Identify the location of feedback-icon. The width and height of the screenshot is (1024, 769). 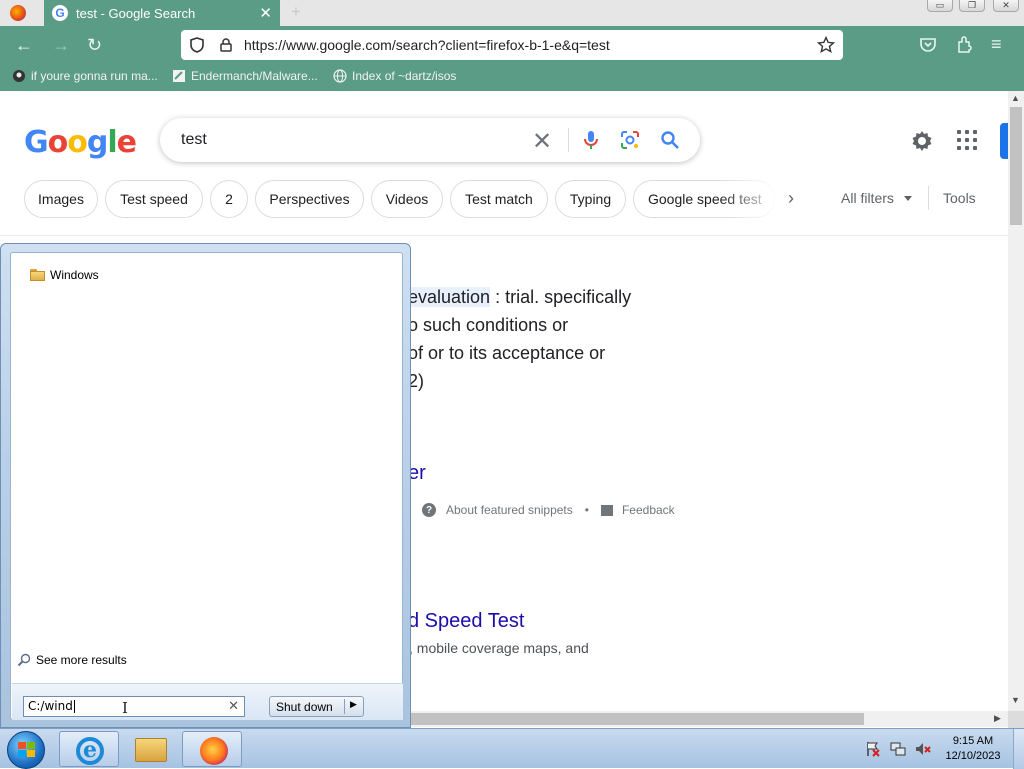
(606, 510).